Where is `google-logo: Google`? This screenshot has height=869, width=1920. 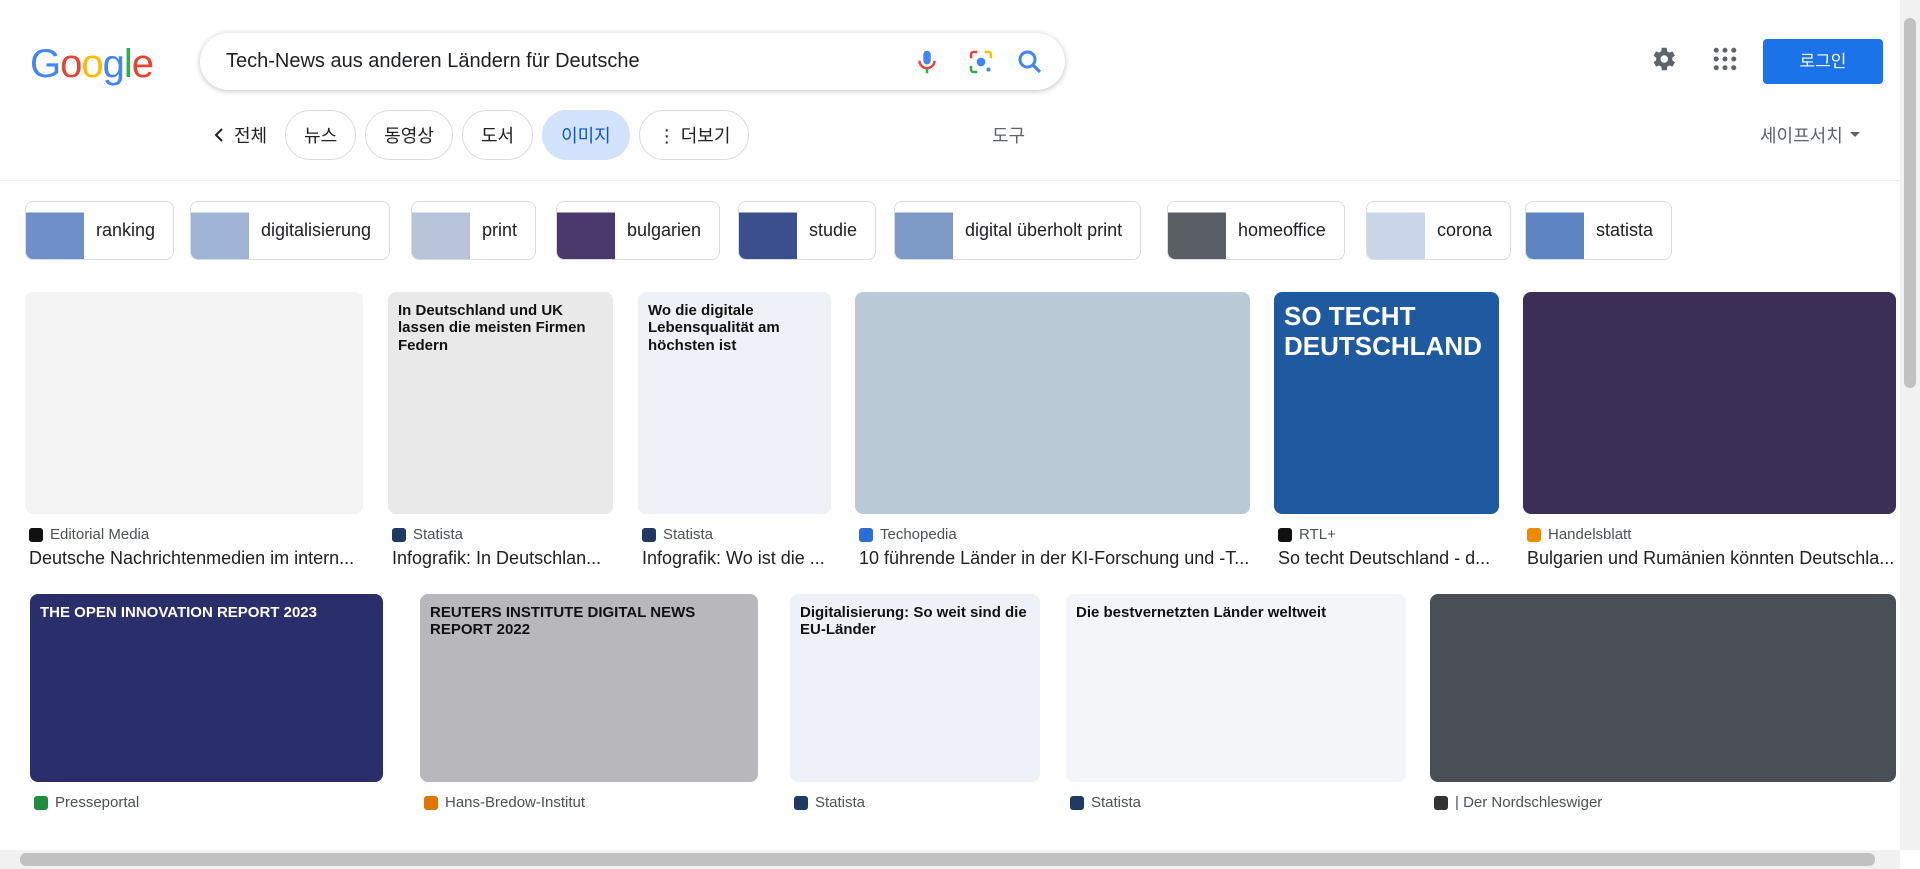
google-logo: Google is located at coordinates (92, 64).